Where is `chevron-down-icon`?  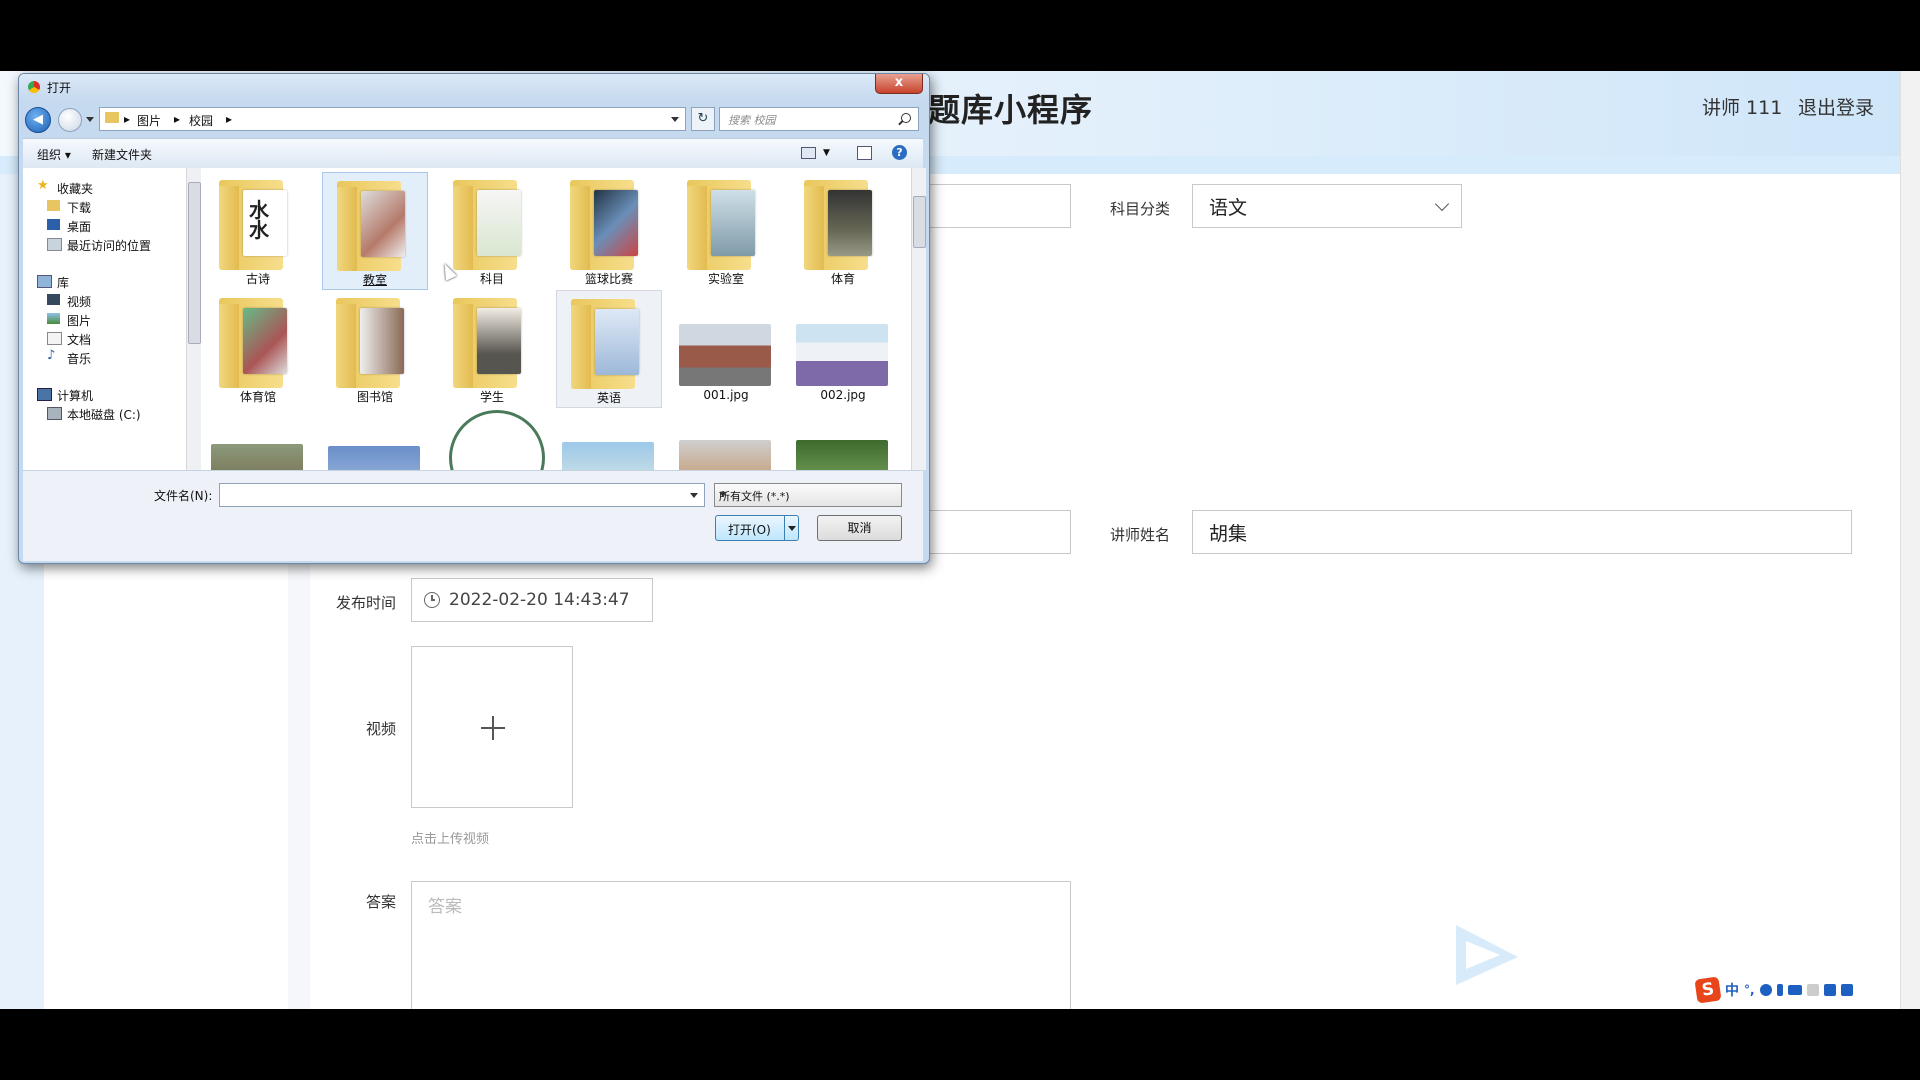 chevron-down-icon is located at coordinates (1442, 204).